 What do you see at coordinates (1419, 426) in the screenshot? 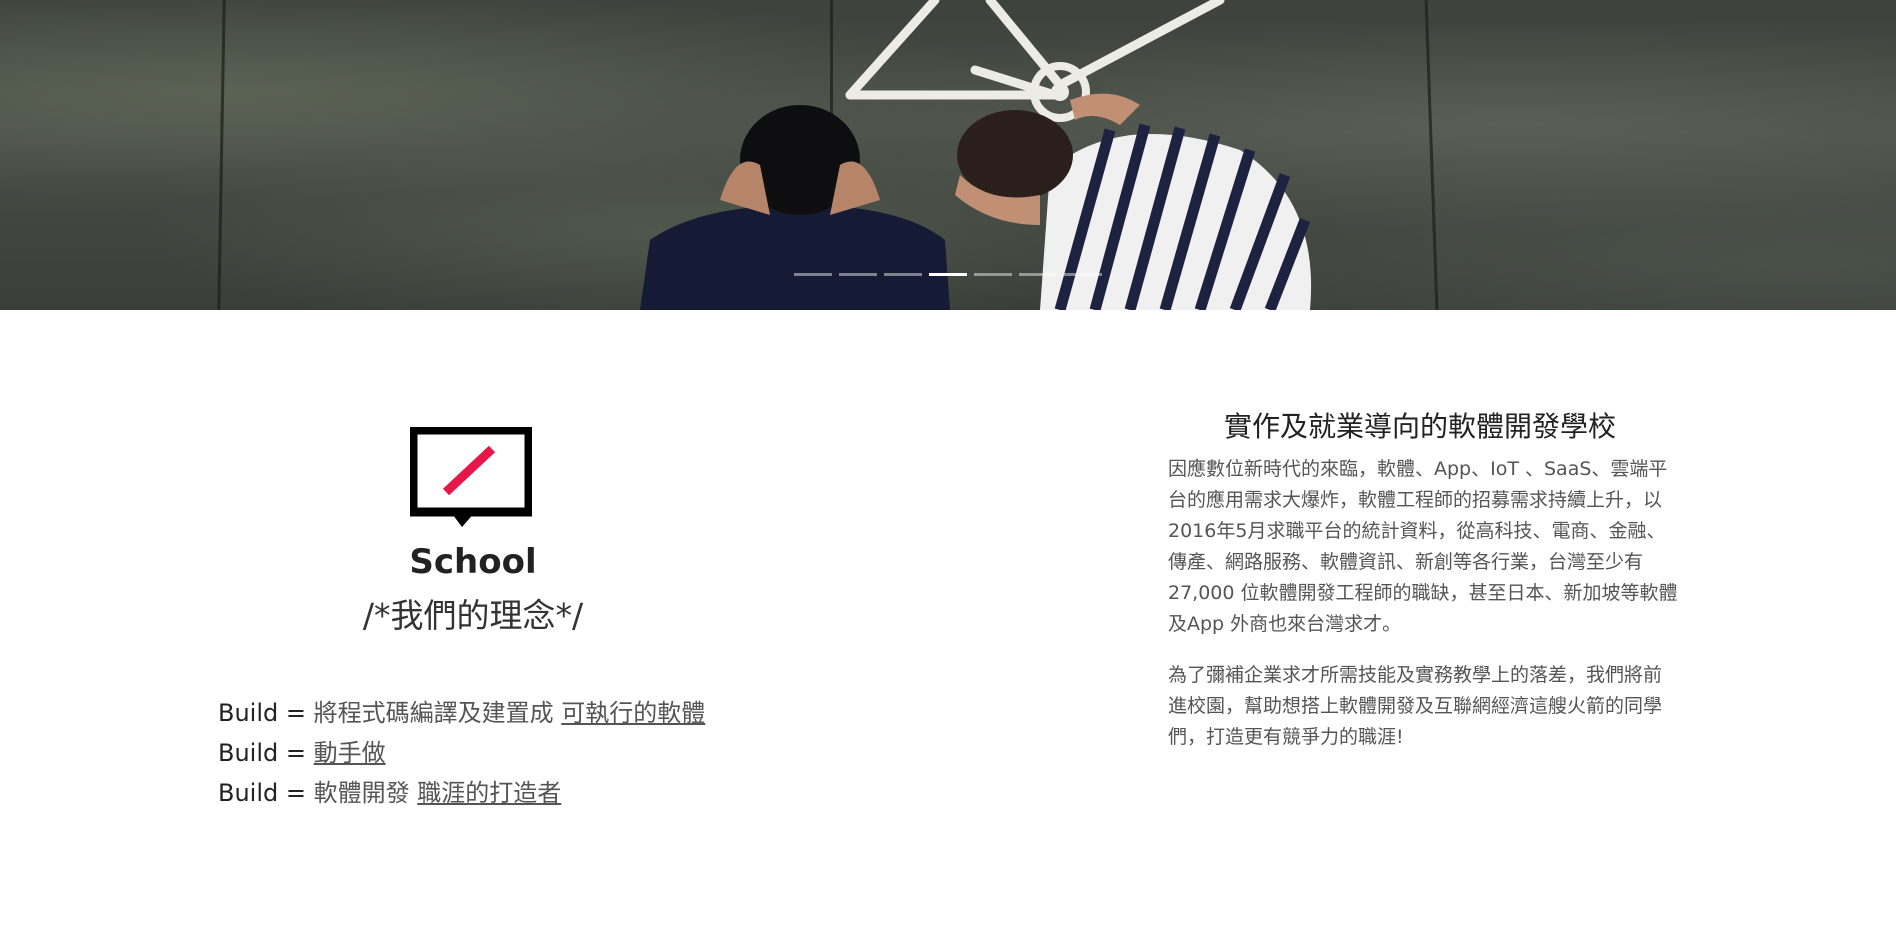
I see `intro-heading: 實作及就業導向的軟體開發學校` at bounding box center [1419, 426].